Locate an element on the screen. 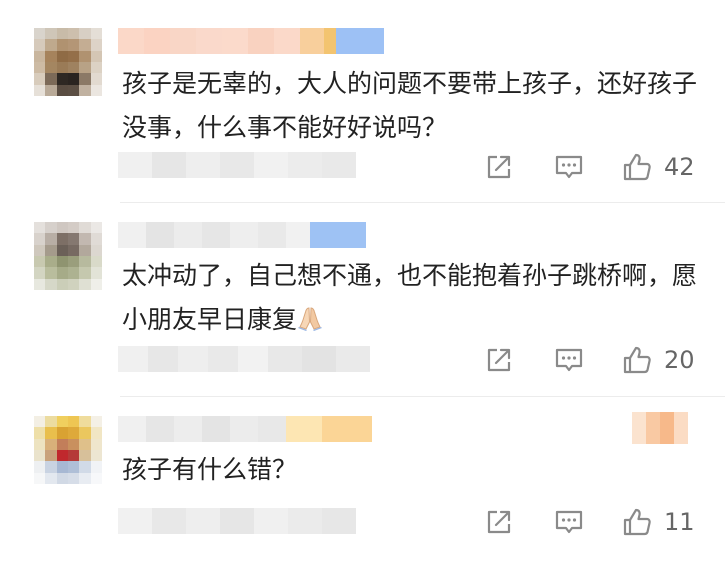 Image resolution: width=725 pixels, height=563 pixels. comment-text: 孩子是无辜的，大人的问题不要带上孩子，还好孩子没事，什么事不能好好说吗？ is located at coordinates (410, 105).